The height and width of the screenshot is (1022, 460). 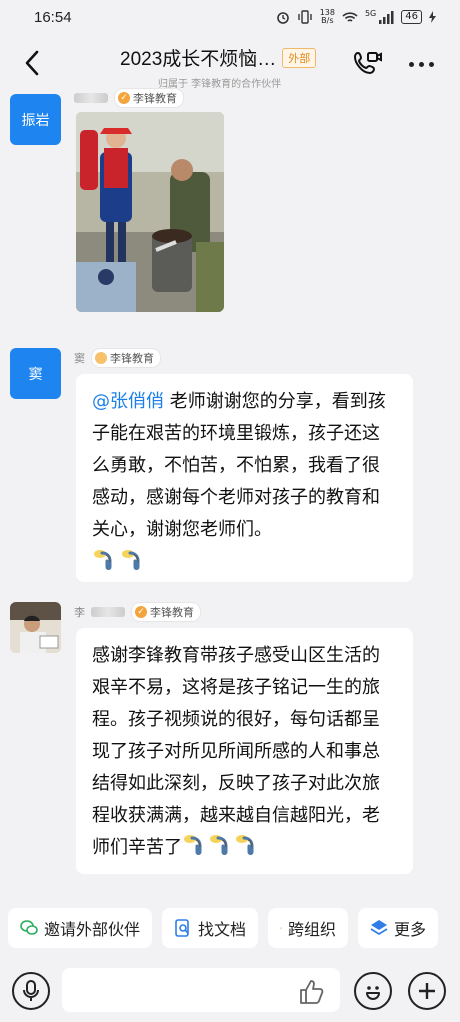 I want to click on alarm-icon, so click(x=282, y=18).